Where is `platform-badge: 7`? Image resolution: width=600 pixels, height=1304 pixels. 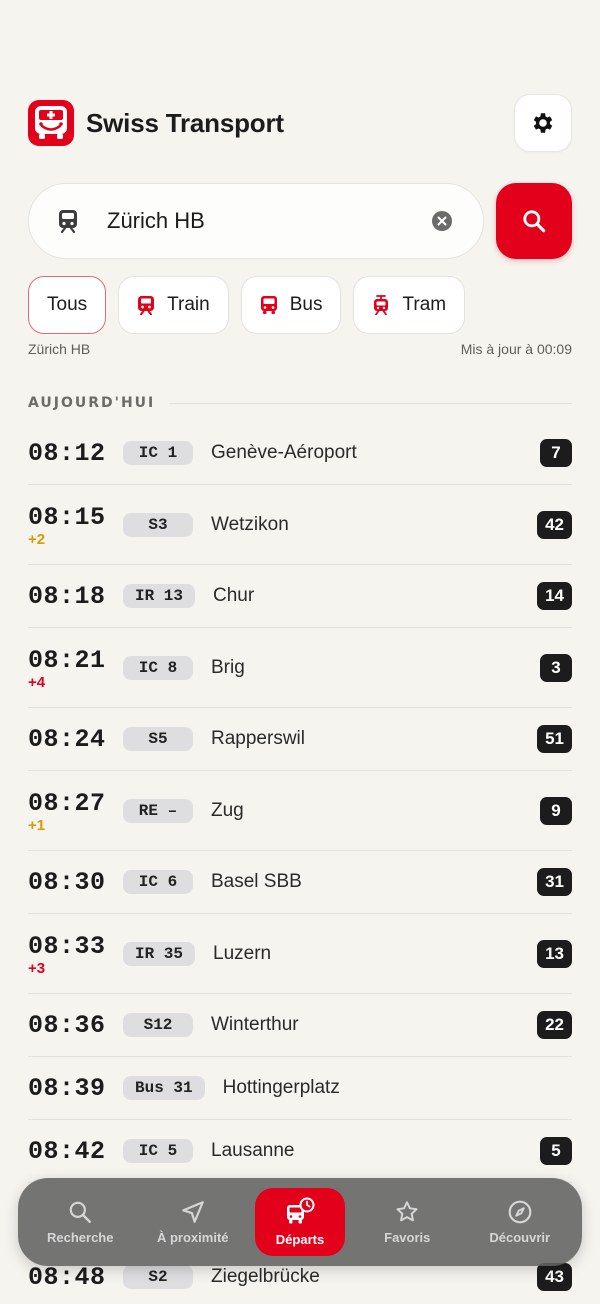
platform-badge: 7 is located at coordinates (556, 453).